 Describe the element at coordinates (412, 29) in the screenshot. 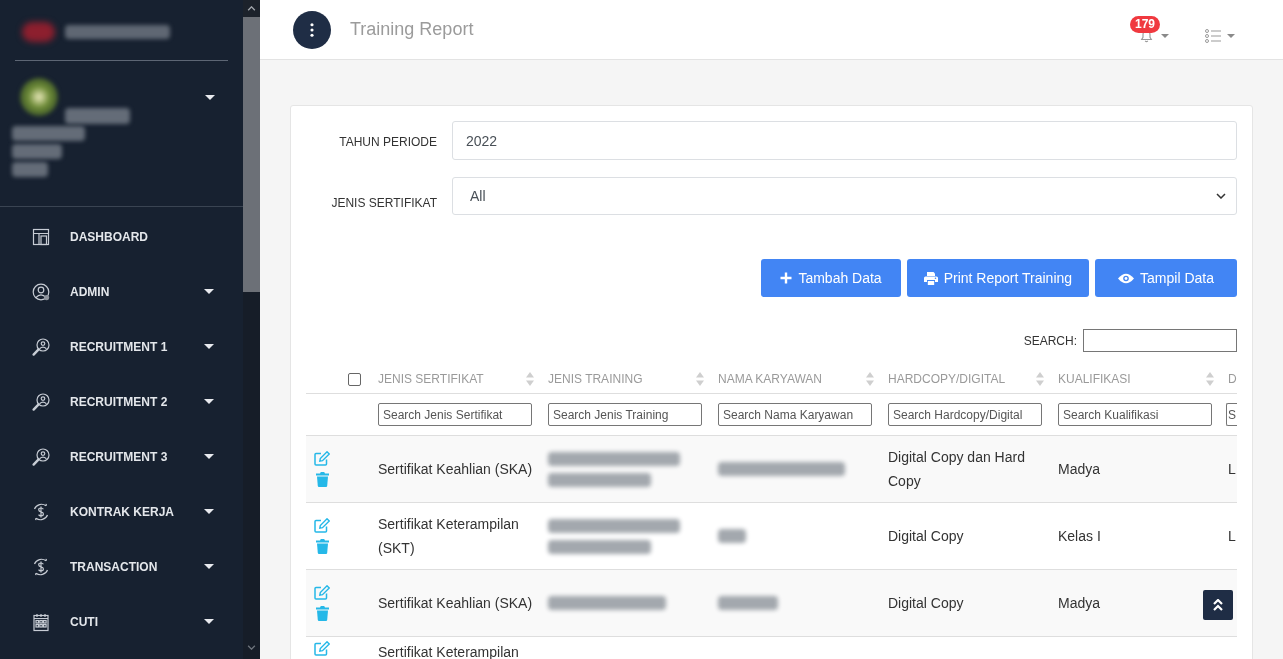

I see `page-title: Training Report` at that location.